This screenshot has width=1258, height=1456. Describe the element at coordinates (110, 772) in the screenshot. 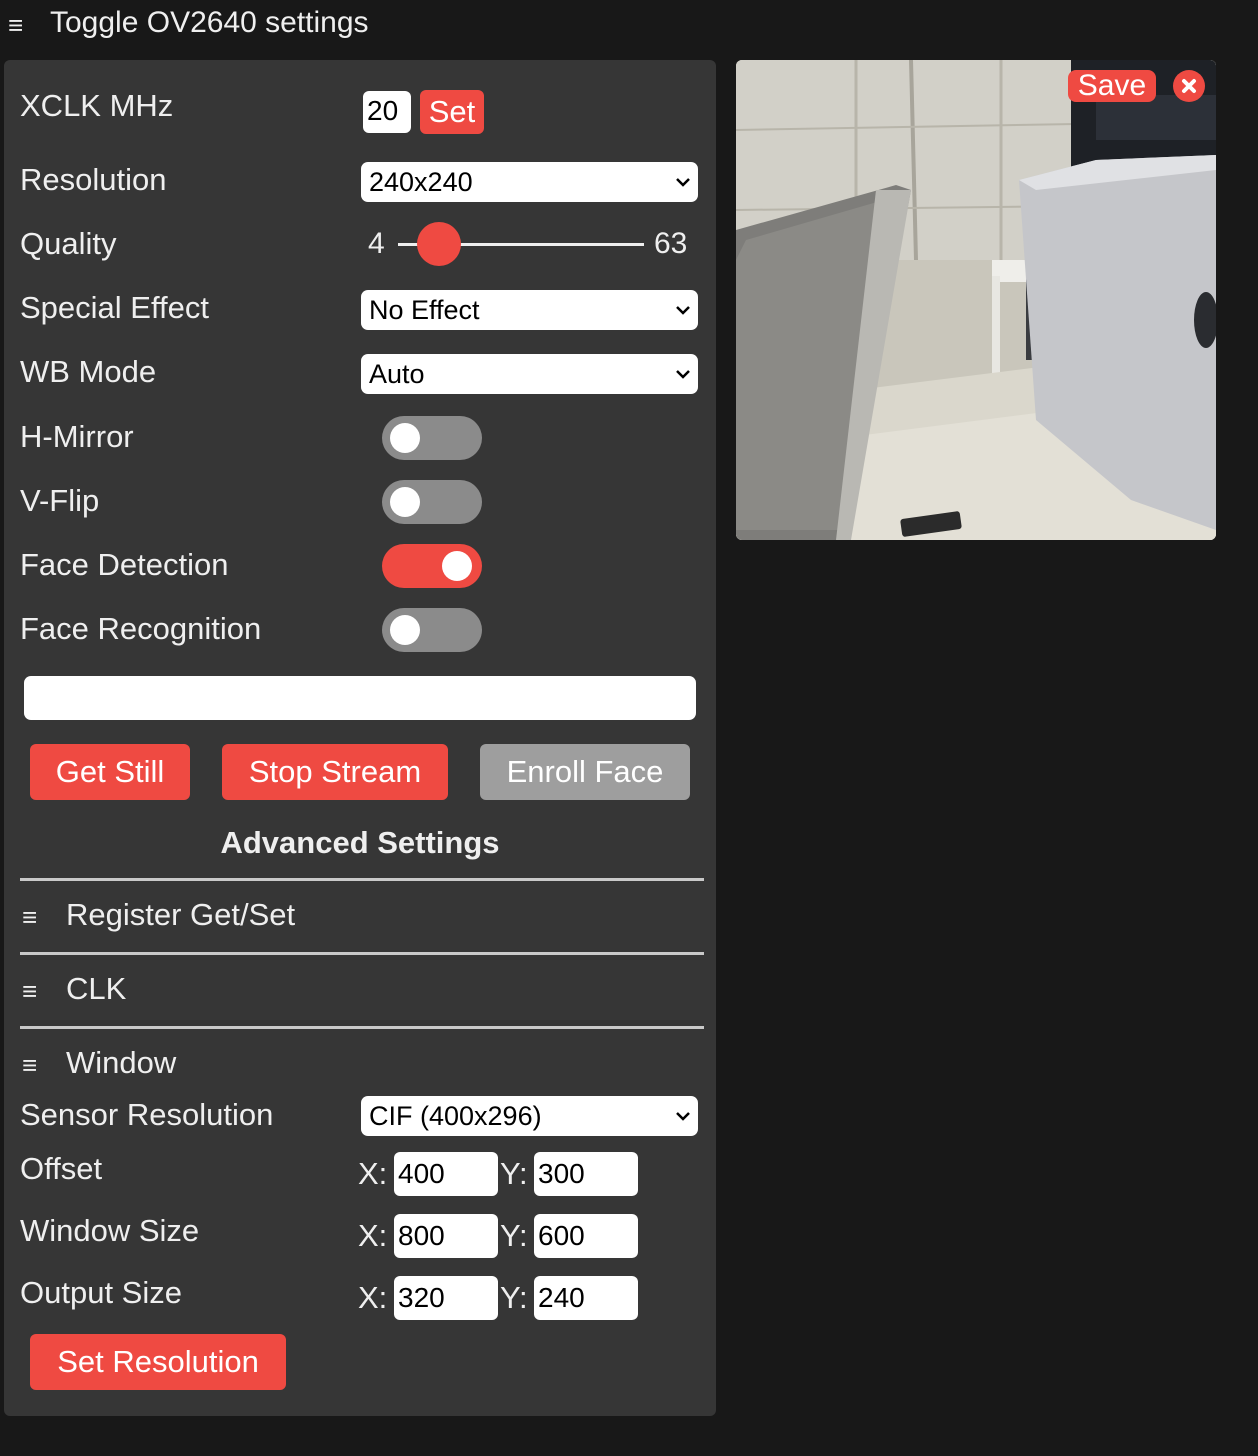

I see `get-still-button: Get Still` at that location.